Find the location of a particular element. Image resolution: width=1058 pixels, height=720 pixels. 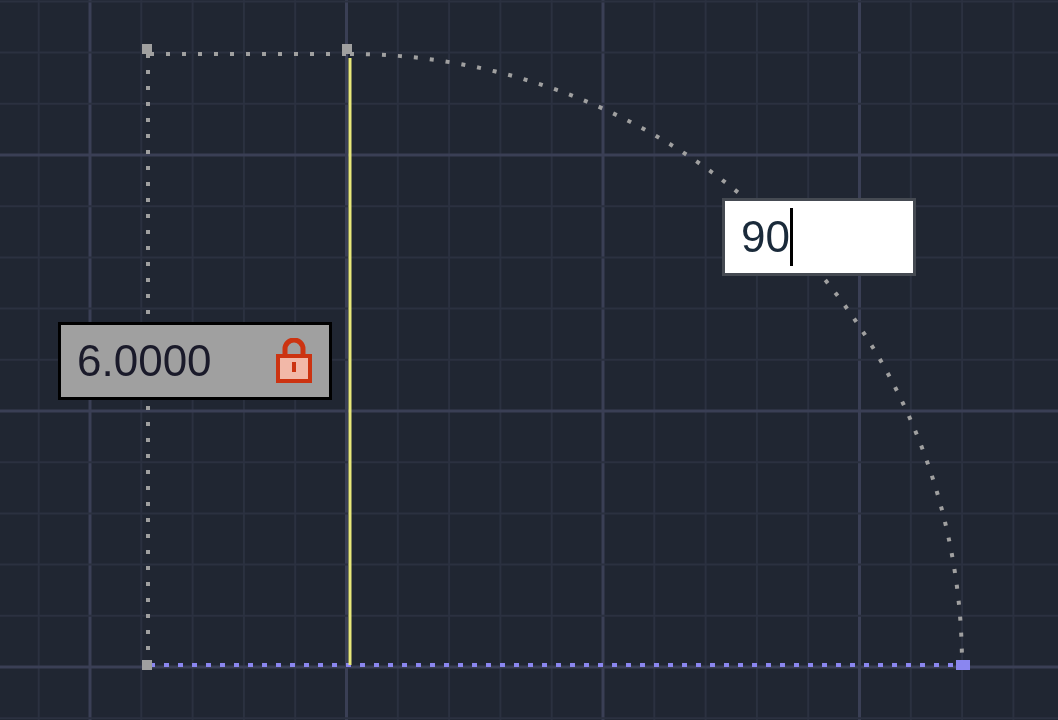

angle-input-field: 90 is located at coordinates (819, 237).